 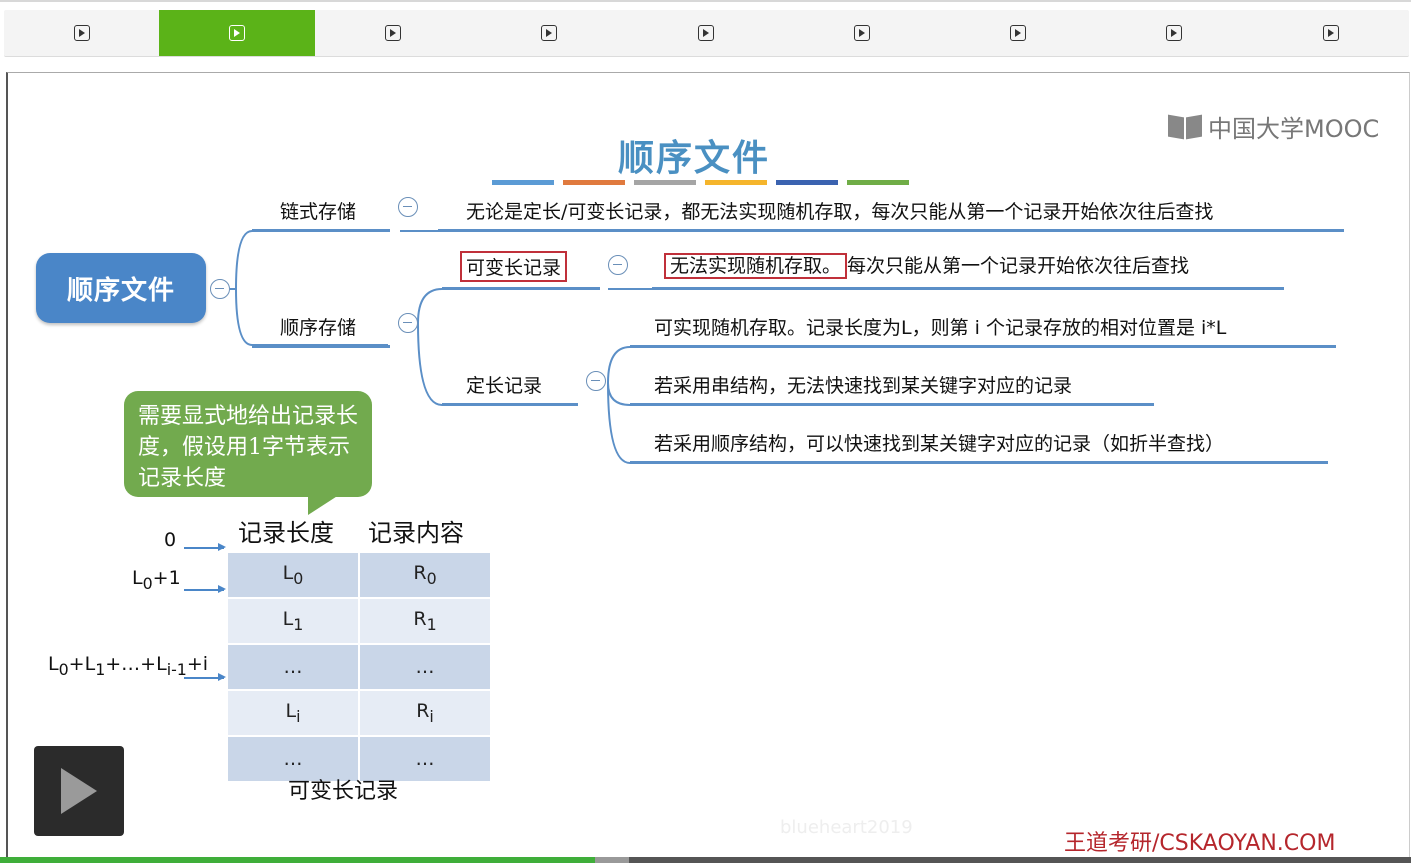 What do you see at coordinates (220, 289) in the screenshot?
I see `collapse-root-icon` at bounding box center [220, 289].